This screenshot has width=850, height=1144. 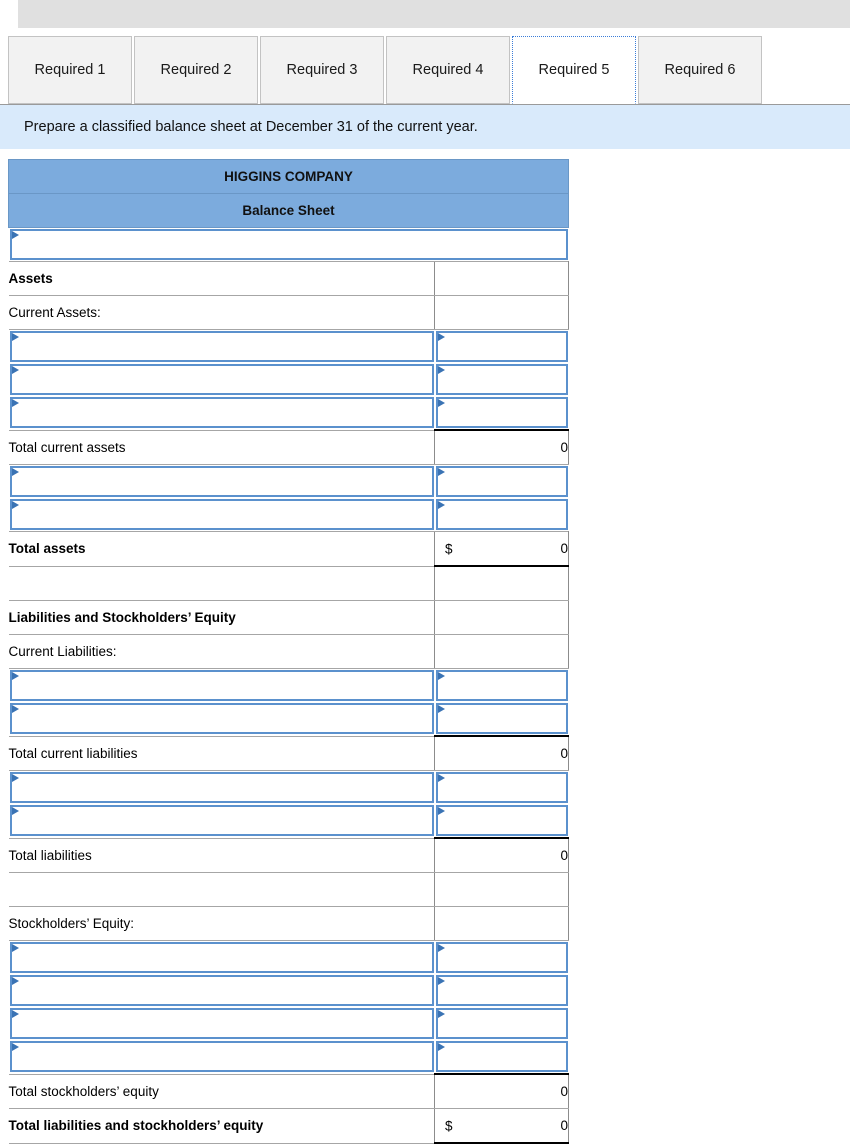 I want to click on current-liability-1-amount-cell, so click(x=502, y=686).